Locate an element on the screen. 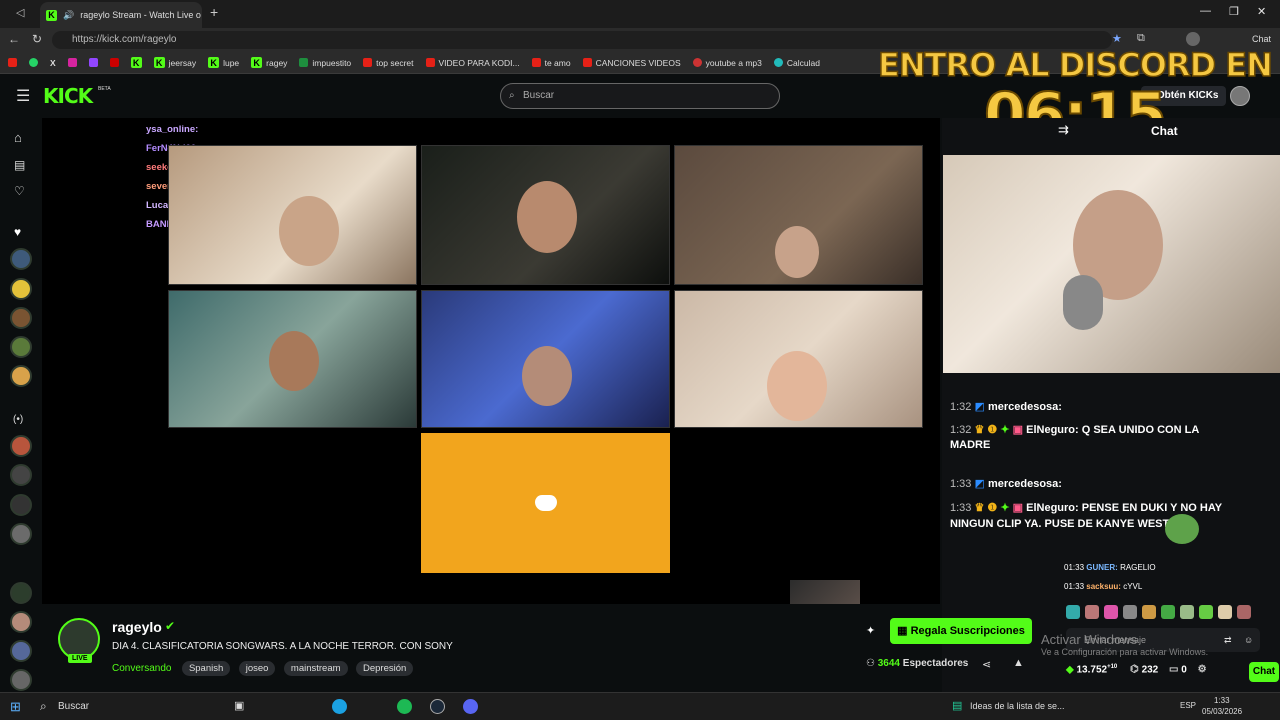  bookmark-impuestito: impuestito is located at coordinates (325, 63).